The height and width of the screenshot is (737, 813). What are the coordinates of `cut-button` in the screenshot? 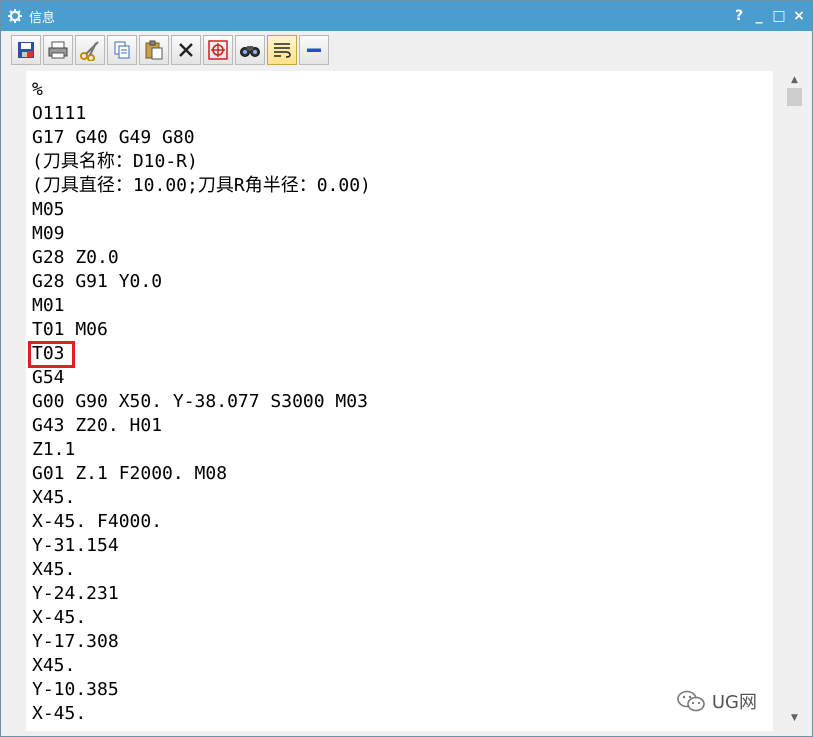 It's located at (90, 50).